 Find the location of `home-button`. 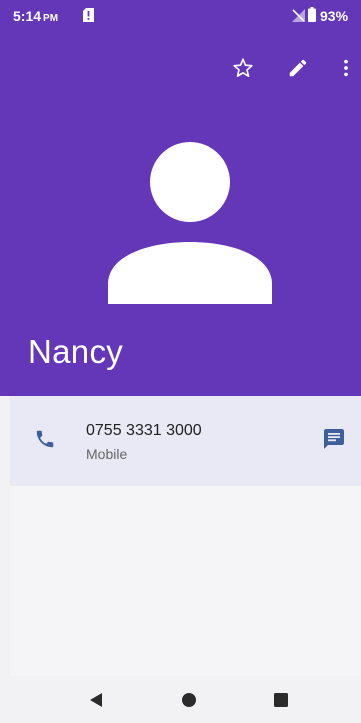

home-button is located at coordinates (189, 700).